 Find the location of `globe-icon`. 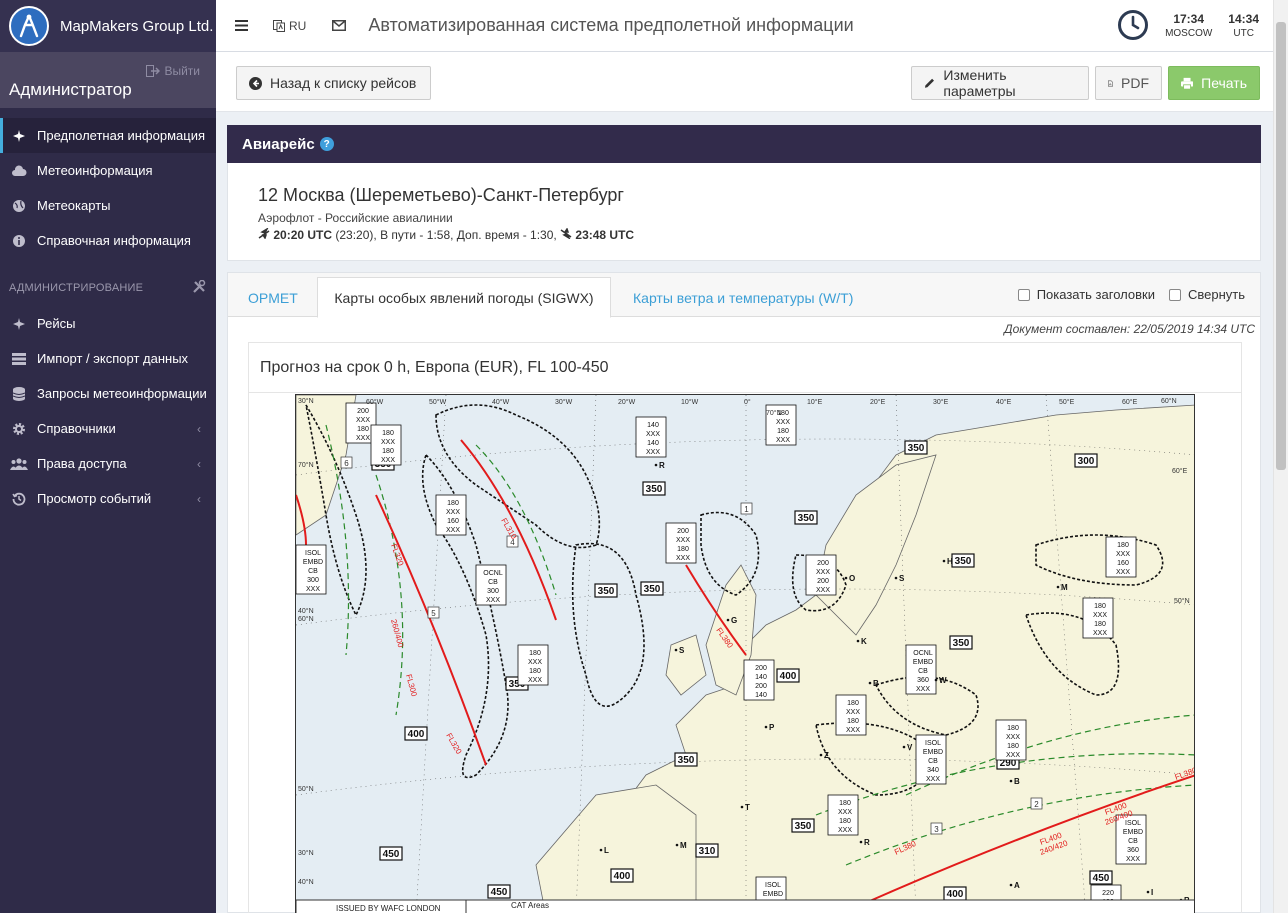

globe-icon is located at coordinates (19, 206).